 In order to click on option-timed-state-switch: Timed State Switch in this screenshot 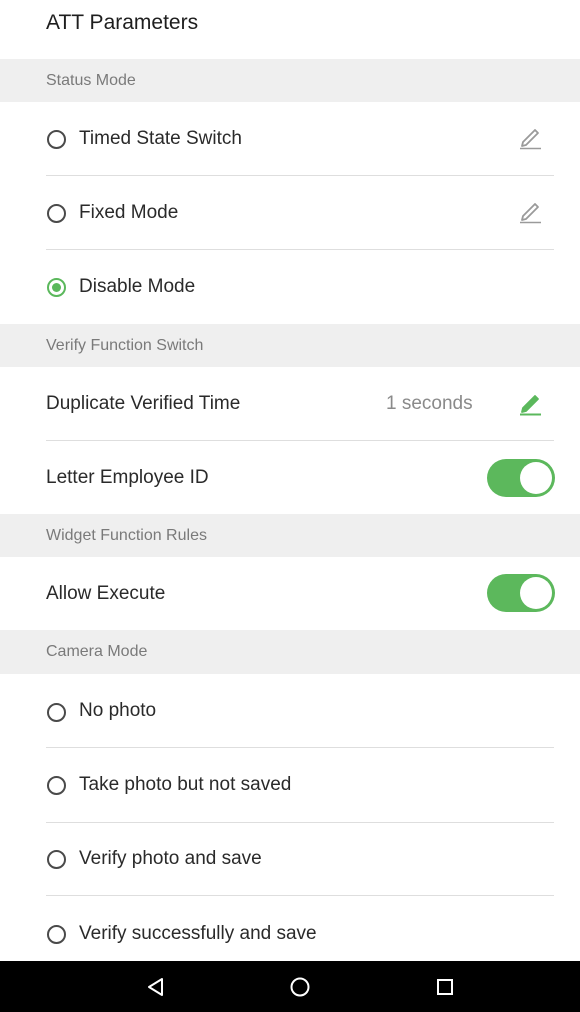, I will do `click(290, 139)`.